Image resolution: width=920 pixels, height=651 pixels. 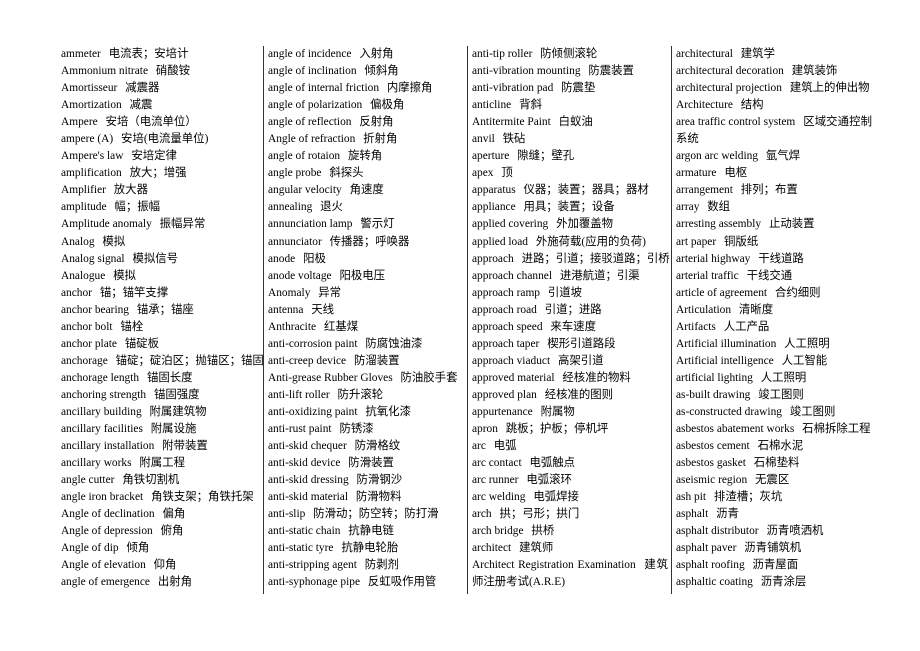 What do you see at coordinates (162, 378) in the screenshot?
I see `glossary-entry: anchorage length 锚固长度` at bounding box center [162, 378].